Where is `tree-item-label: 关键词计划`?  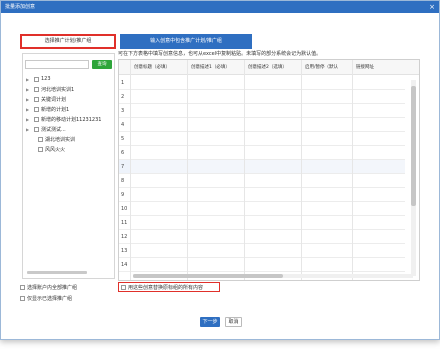
tree-item-label: 关键词计划 is located at coordinates (54, 99).